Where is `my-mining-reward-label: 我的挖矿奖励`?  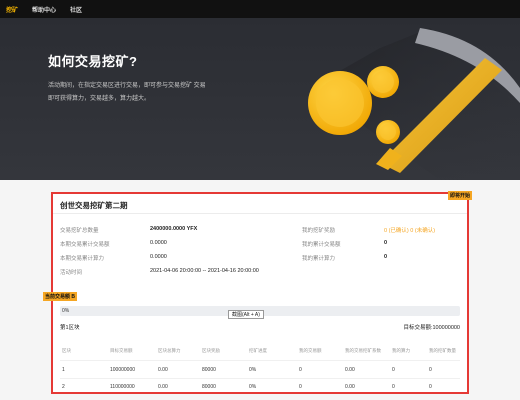 my-mining-reward-label: 我的挖矿奖励 is located at coordinates (319, 231).